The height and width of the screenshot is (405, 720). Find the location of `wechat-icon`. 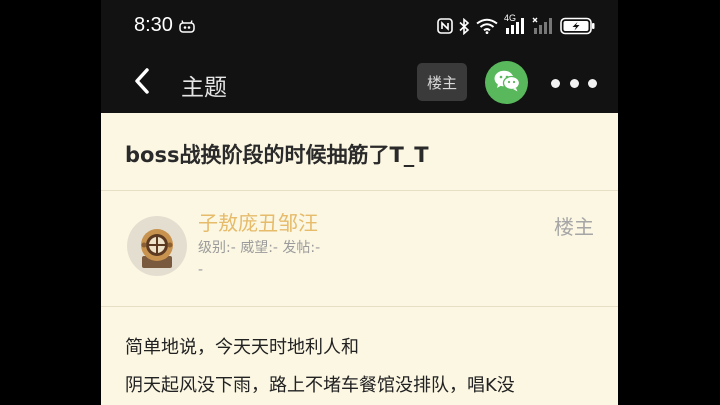

wechat-icon is located at coordinates (507, 83).